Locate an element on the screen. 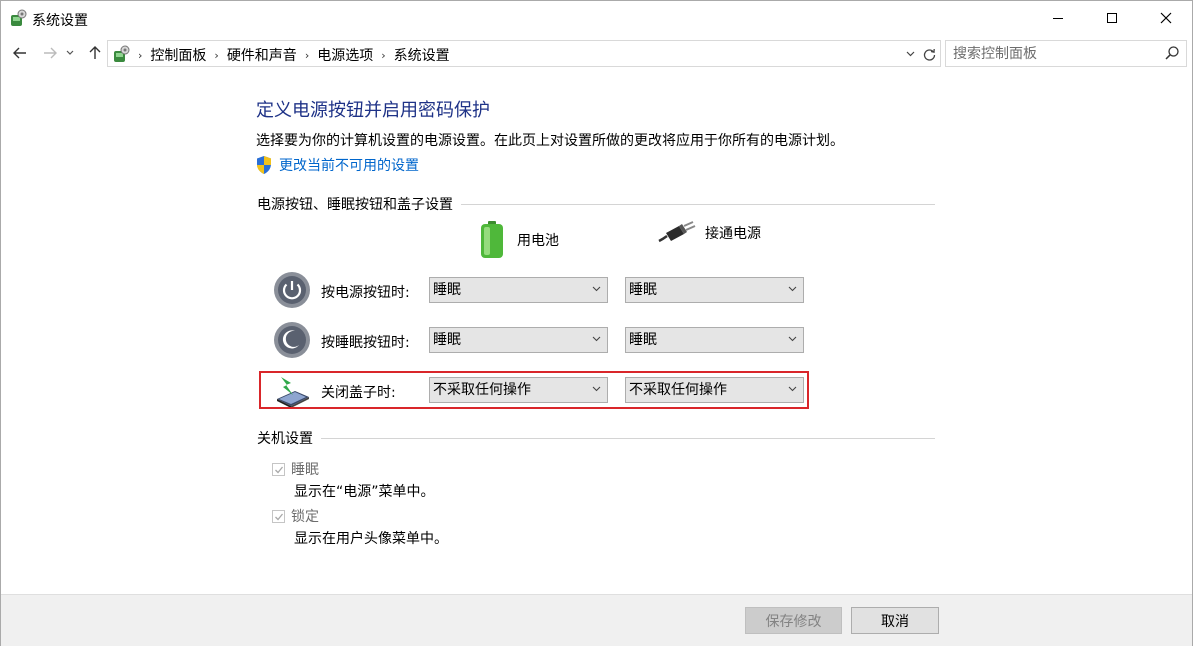 This screenshot has height=646, width=1193. footer-bar: 保存修改 取消 is located at coordinates (596, 620).